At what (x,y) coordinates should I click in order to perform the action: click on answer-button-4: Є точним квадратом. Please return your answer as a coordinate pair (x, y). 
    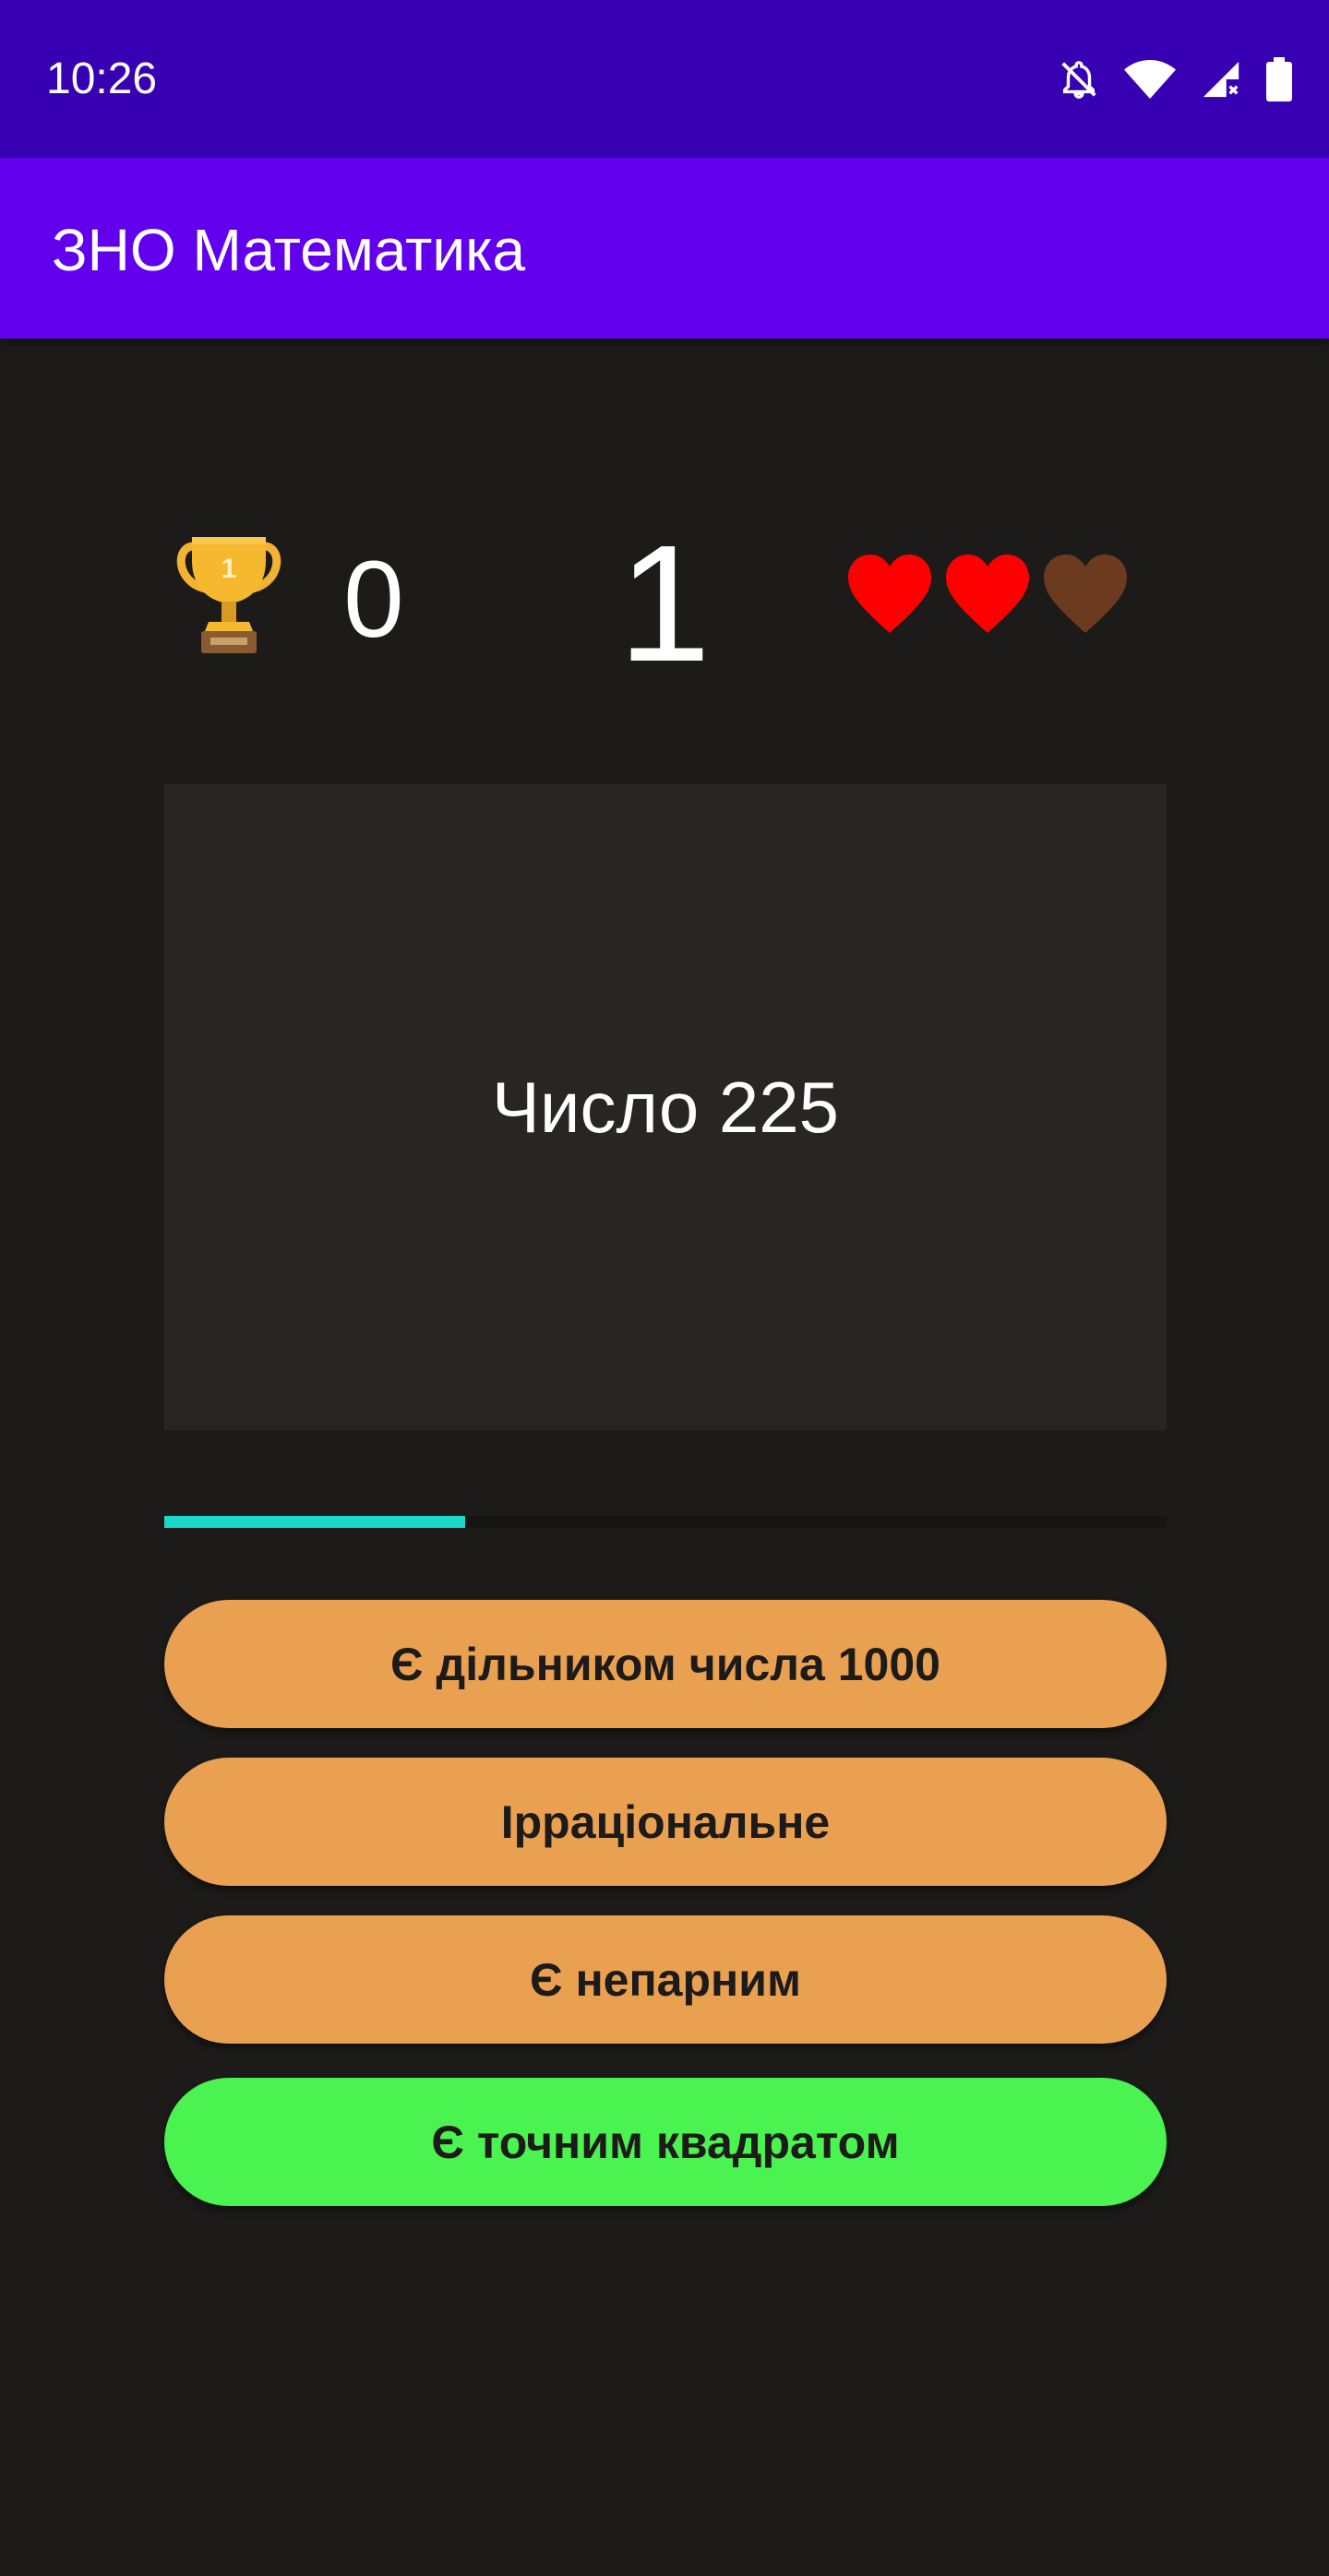
    Looking at the image, I should click on (666, 2142).